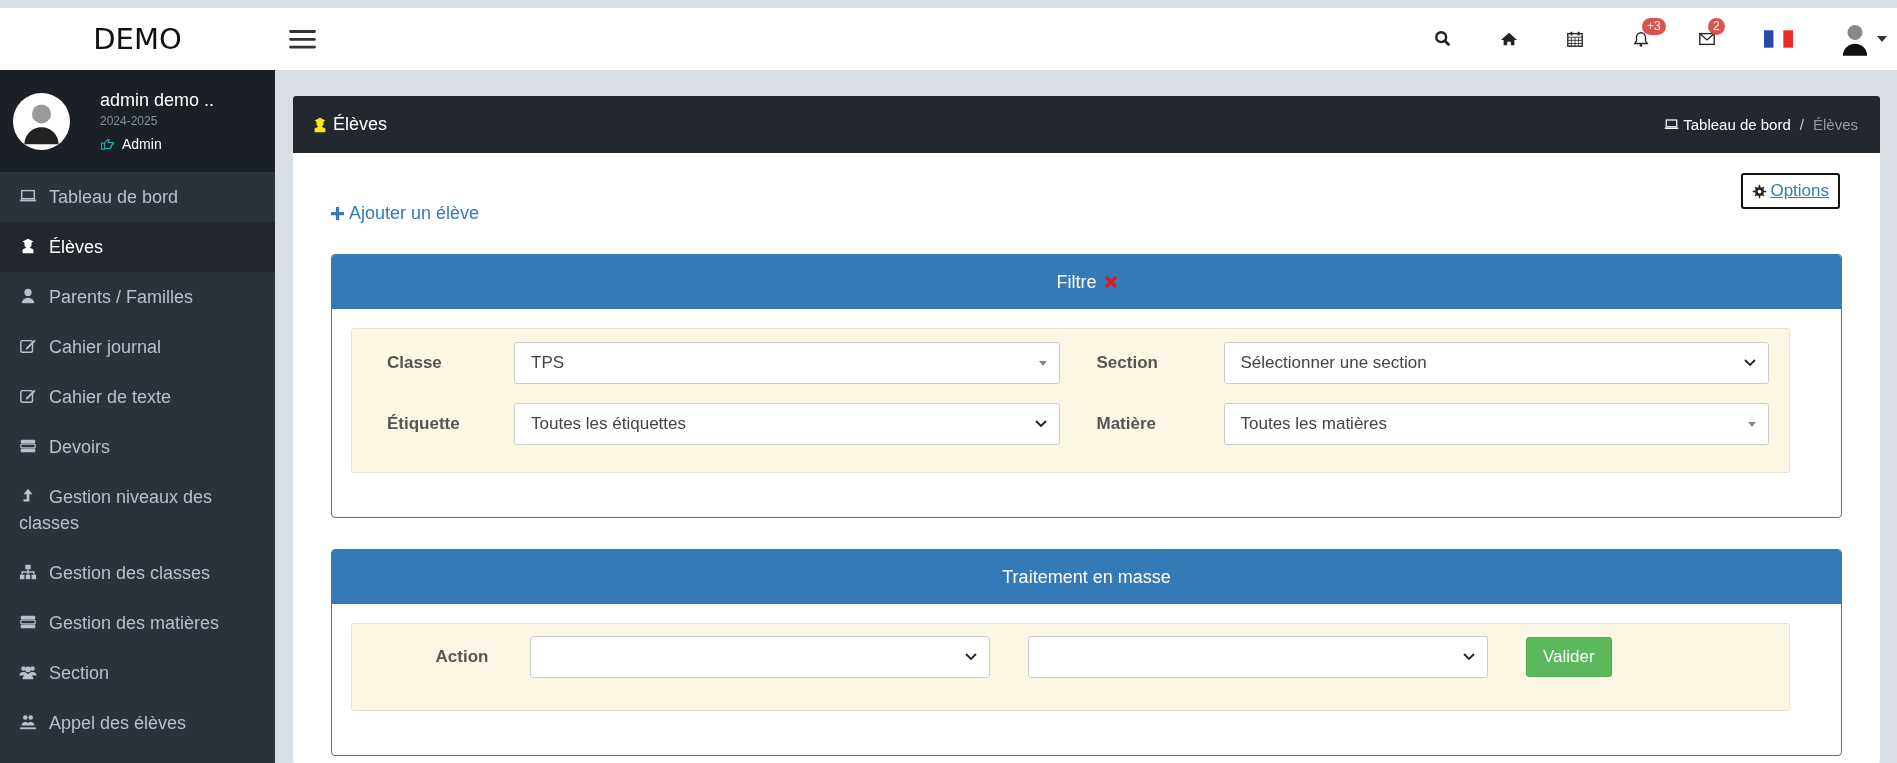 This screenshot has width=1897, height=763. I want to click on select-field: Sélectionner une section, so click(1496, 363).